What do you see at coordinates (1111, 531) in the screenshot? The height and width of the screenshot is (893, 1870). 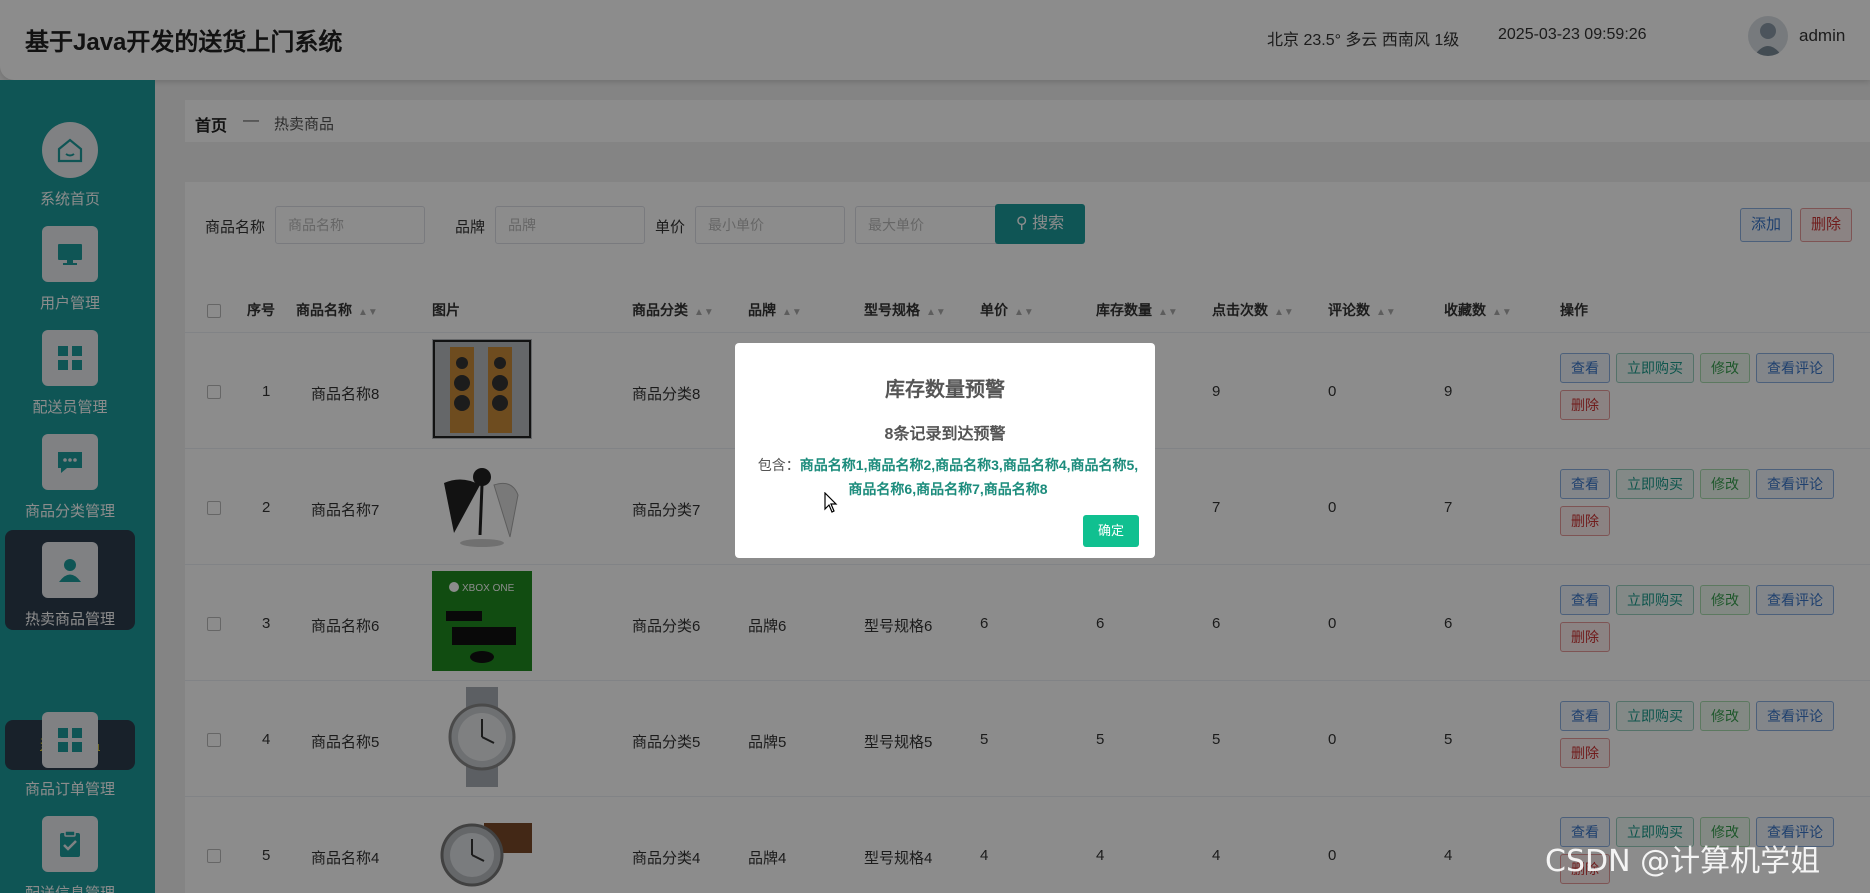 I see `confirm-button: 确定` at bounding box center [1111, 531].